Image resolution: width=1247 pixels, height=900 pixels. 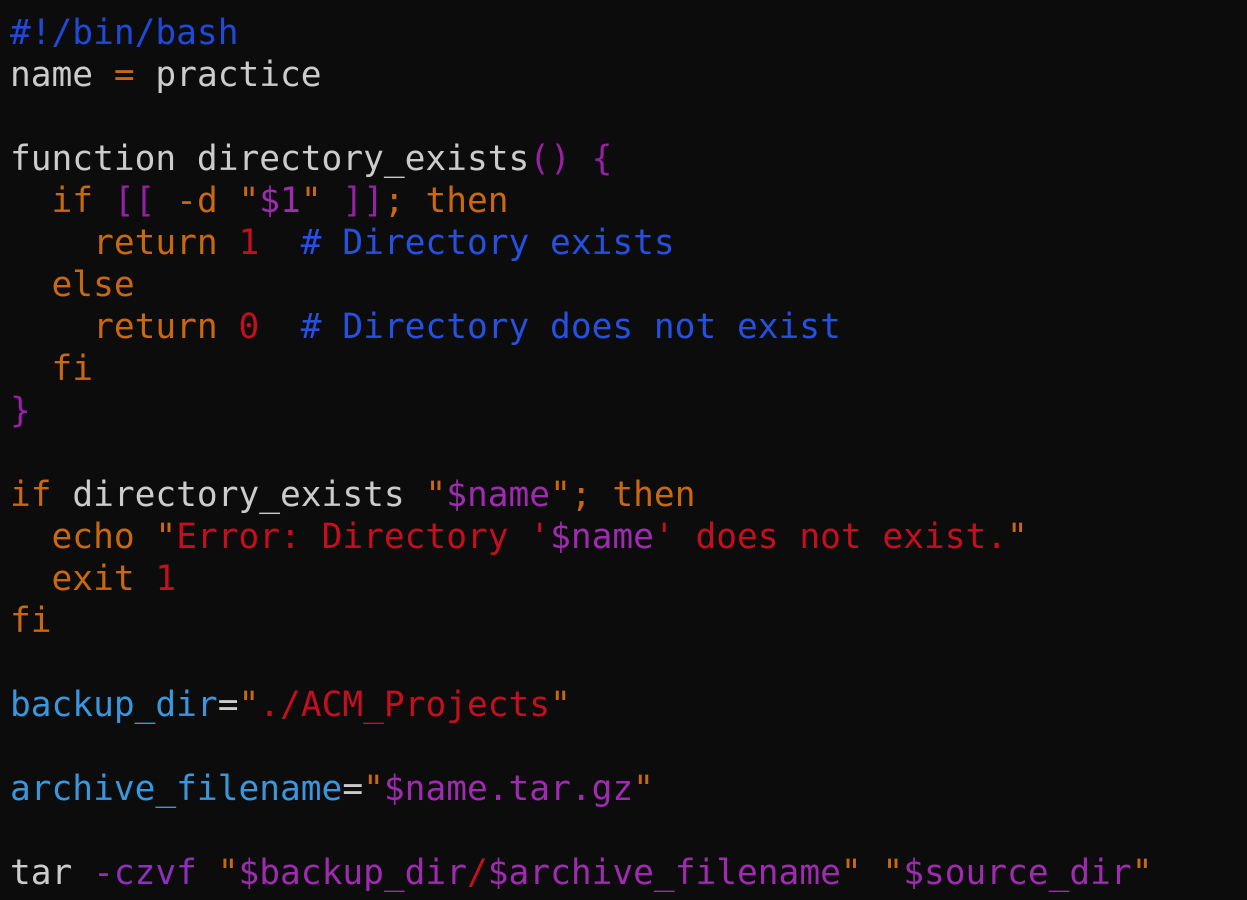 I want to click on code-line: if [[ -d "$1" ]]; then, so click(x=628, y=201).